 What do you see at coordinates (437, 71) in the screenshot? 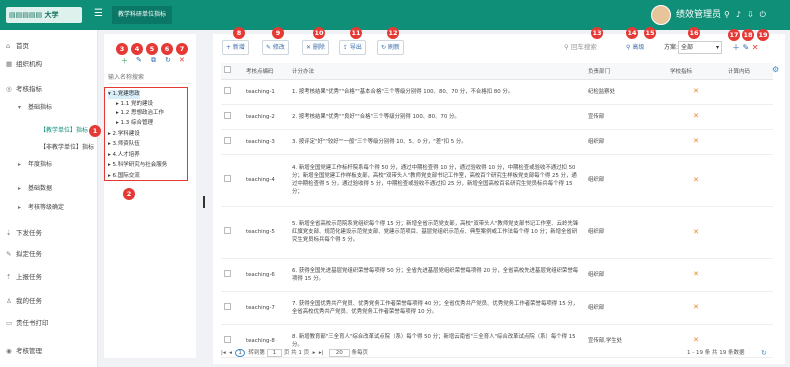
I see `col-method: 计分办法` at bounding box center [437, 71].